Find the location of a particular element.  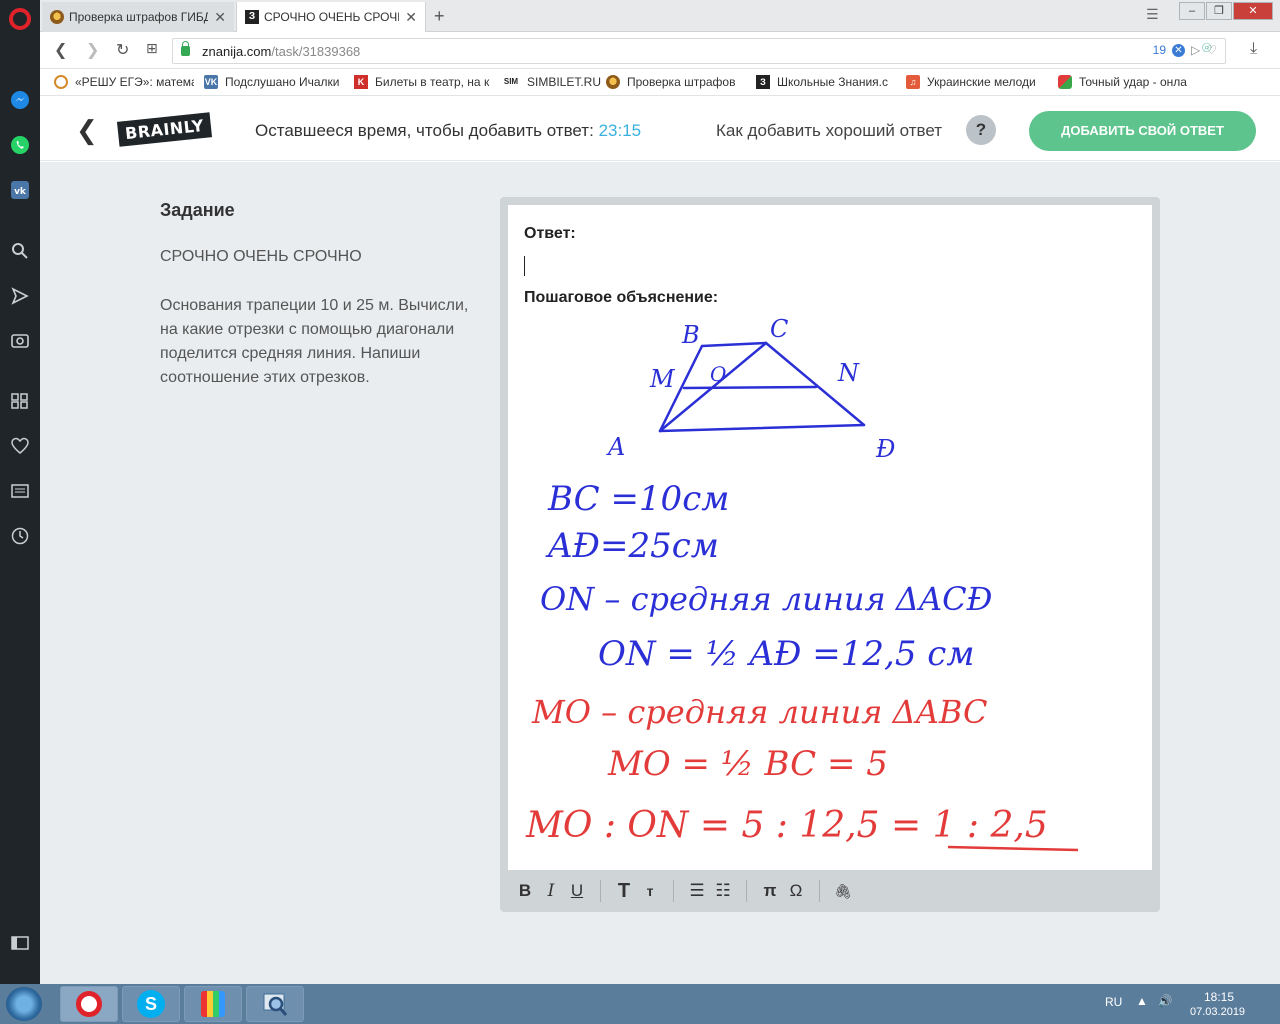

vertex-o-label: O is located at coordinates (718, 374).